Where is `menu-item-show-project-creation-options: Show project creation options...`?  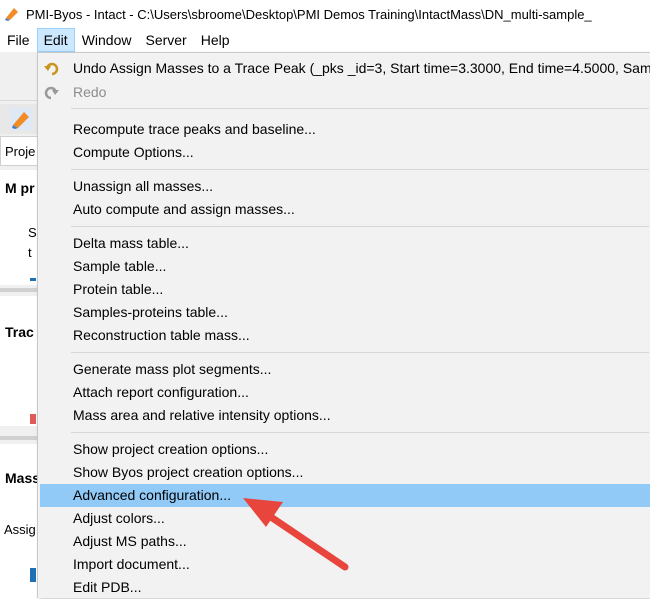
menu-item-show-project-creation-options: Show project creation options... is located at coordinates (345, 449).